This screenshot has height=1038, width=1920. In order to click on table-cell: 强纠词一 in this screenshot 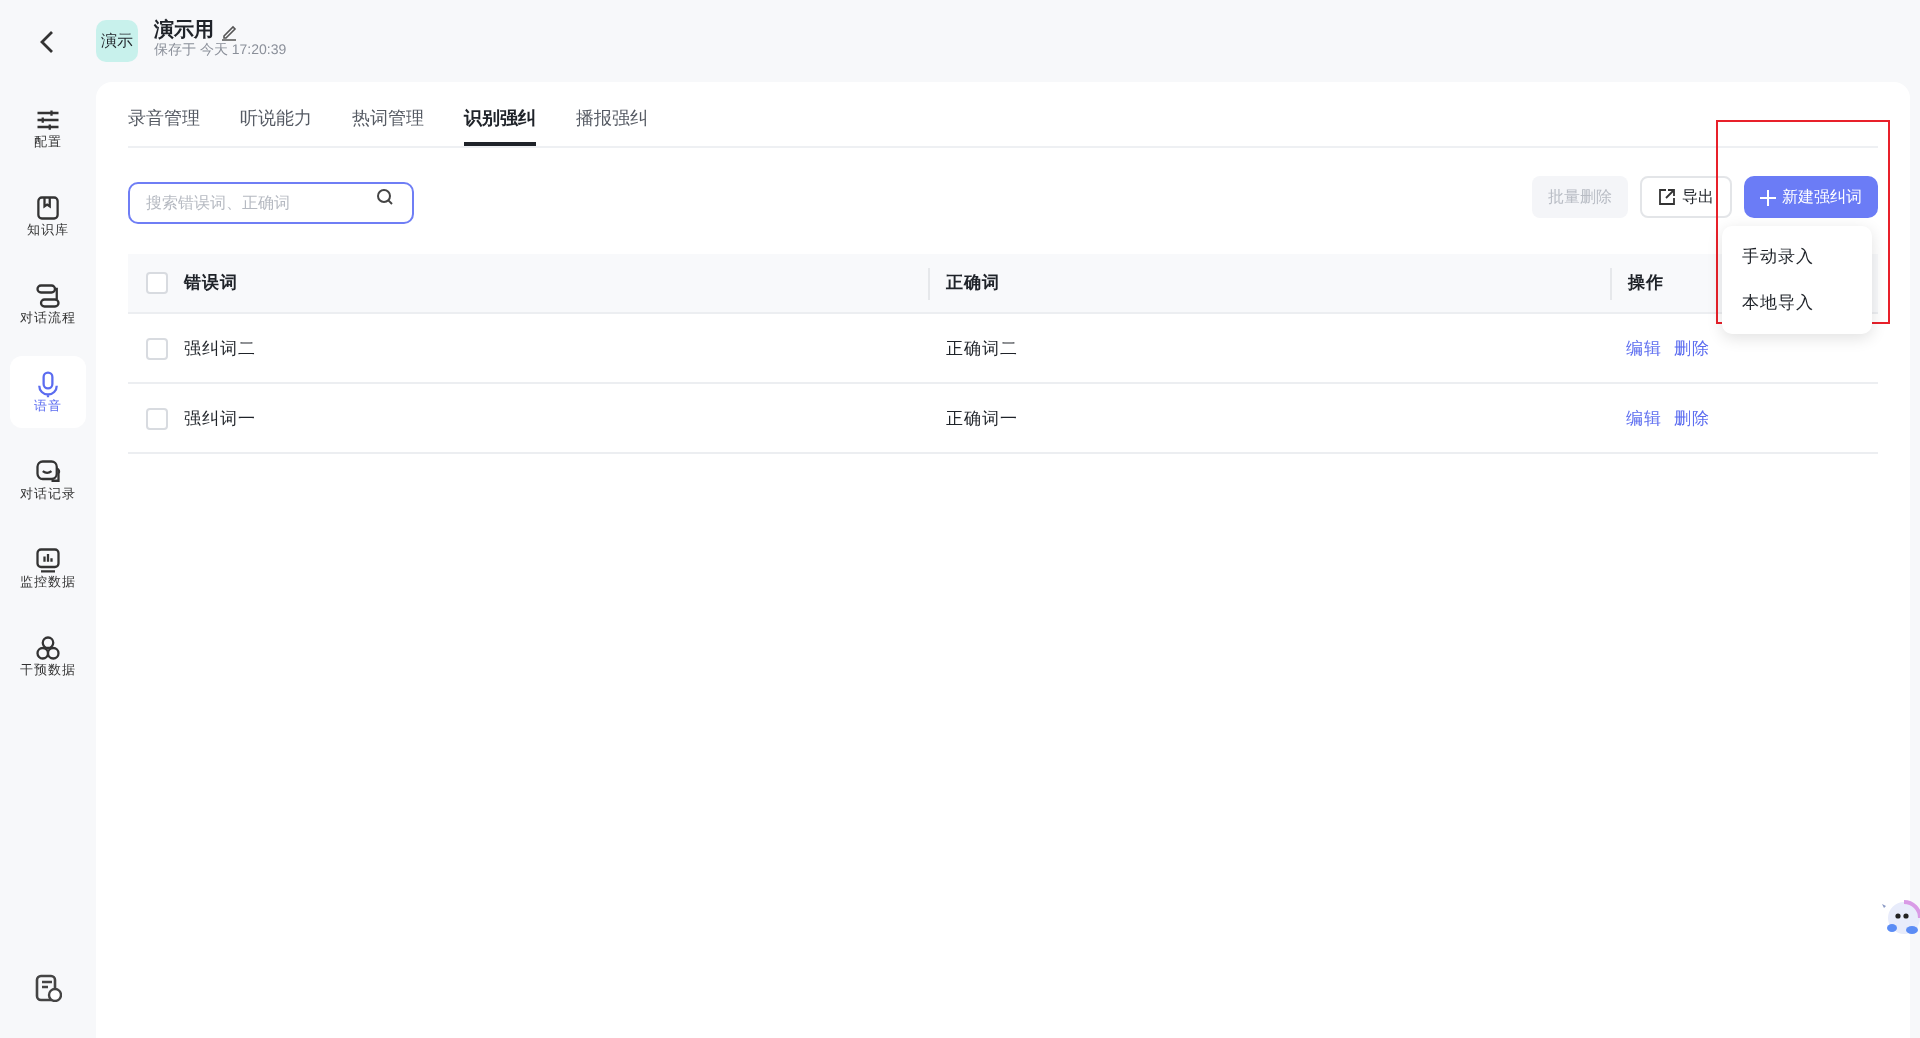, I will do `click(220, 418)`.